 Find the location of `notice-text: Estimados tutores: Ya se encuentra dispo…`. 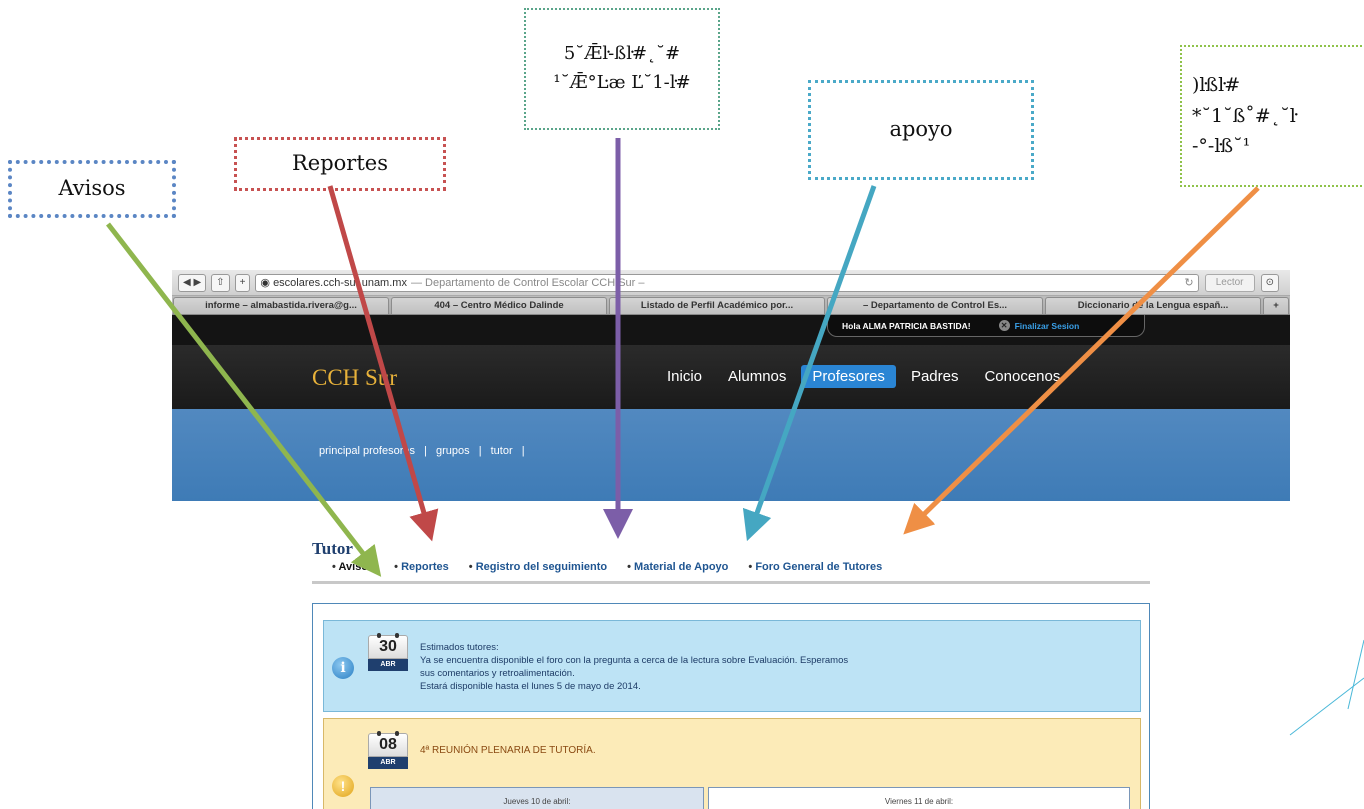

notice-text: Estimados tutores: Ya se encuentra dispo… is located at coordinates (634, 667).